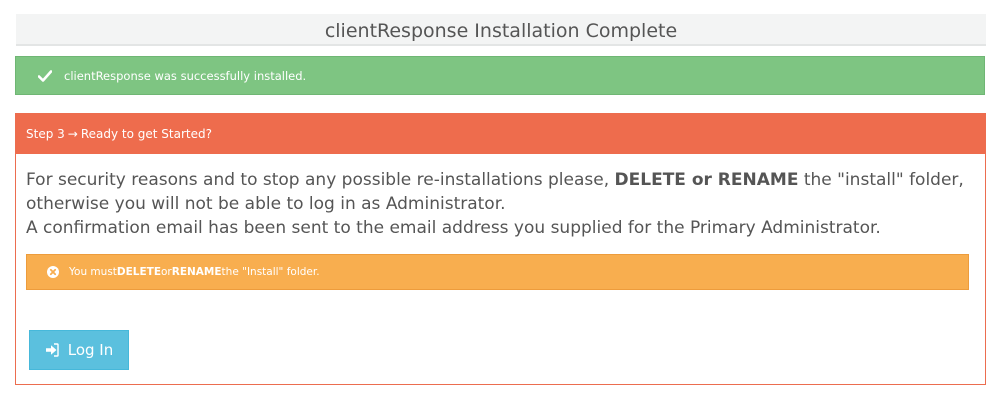 This screenshot has width=1000, height=400. What do you see at coordinates (72, 134) in the screenshot?
I see `long-arrow-right-icon: →` at bounding box center [72, 134].